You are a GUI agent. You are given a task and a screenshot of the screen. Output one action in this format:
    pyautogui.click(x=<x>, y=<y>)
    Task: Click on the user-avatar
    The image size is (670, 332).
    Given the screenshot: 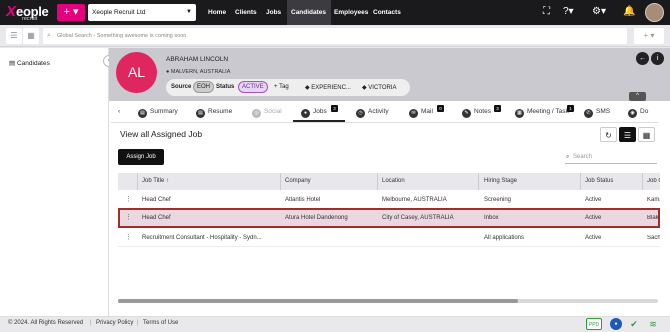 What is the action you would take?
    pyautogui.click(x=654, y=12)
    